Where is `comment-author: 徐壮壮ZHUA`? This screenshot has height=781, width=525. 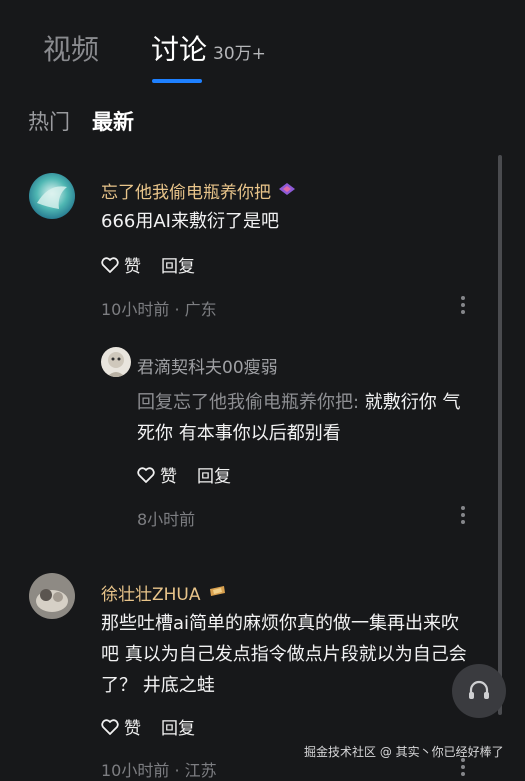 comment-author: 徐壮壮ZHUA is located at coordinates (164, 592).